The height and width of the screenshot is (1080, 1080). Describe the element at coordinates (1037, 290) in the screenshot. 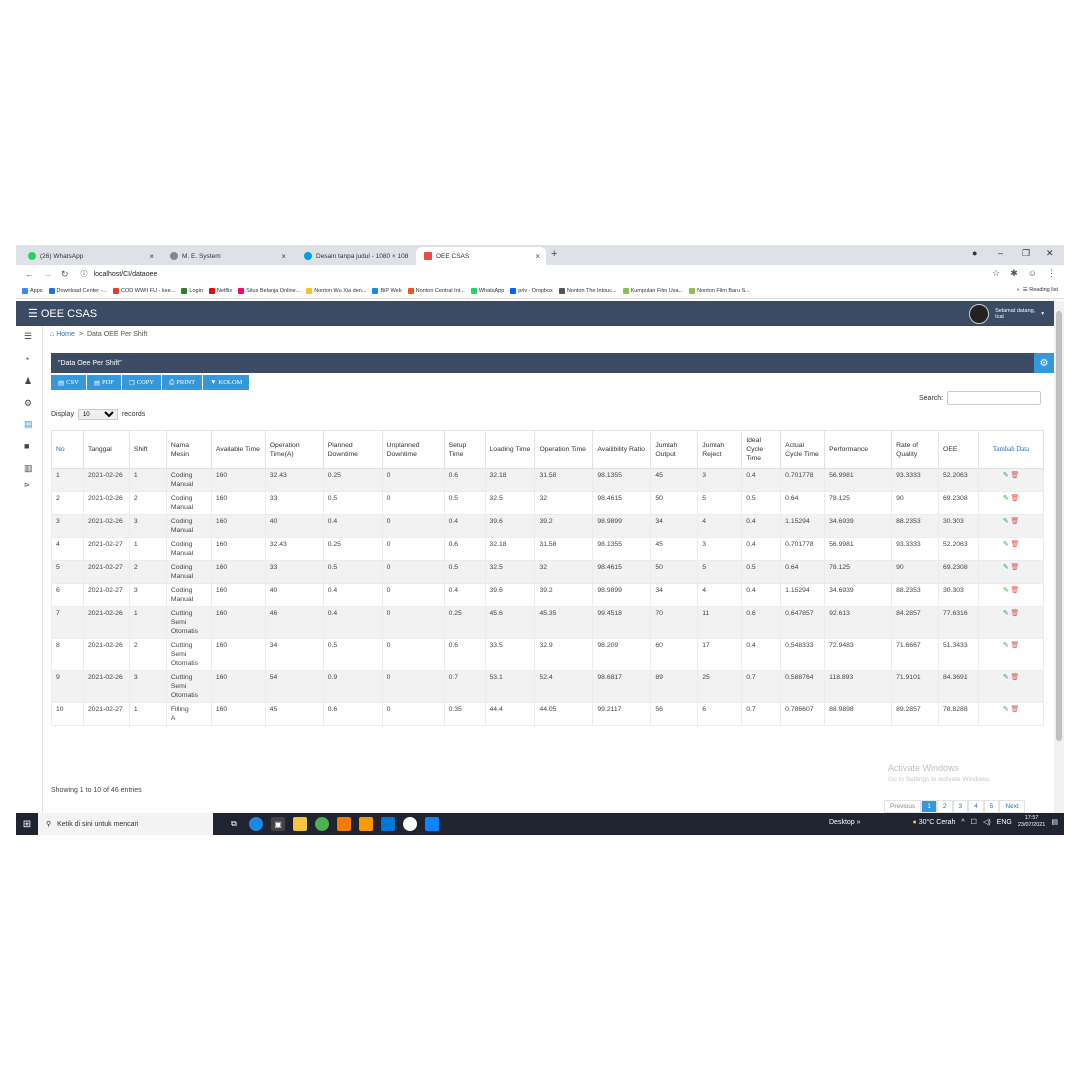

I see `reading-list: » ☰ Reading list` at that location.